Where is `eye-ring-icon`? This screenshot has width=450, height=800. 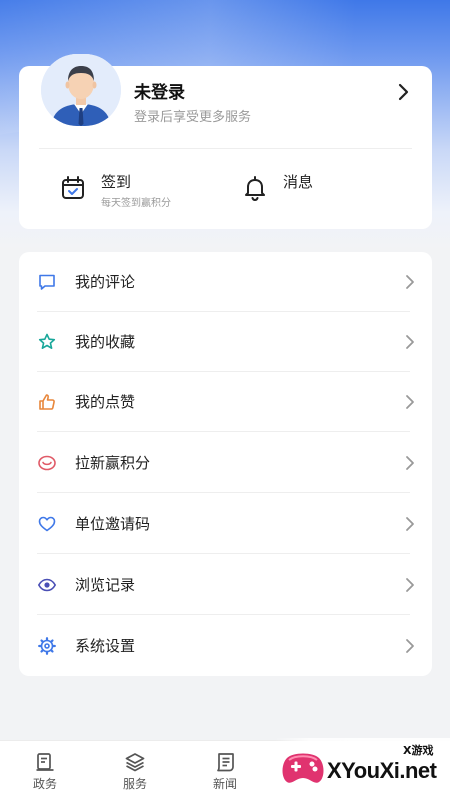 eye-ring-icon is located at coordinates (47, 463).